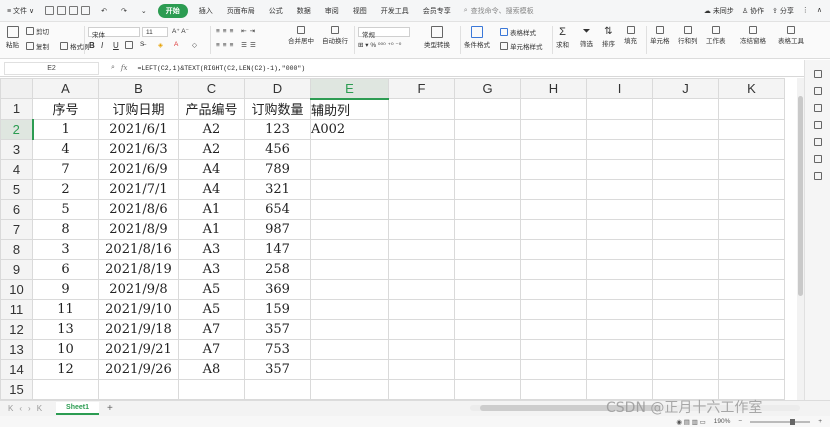 The height and width of the screenshot is (427, 830). What do you see at coordinates (740, 421) in the screenshot?
I see `zoom-out-icon: −` at bounding box center [740, 421].